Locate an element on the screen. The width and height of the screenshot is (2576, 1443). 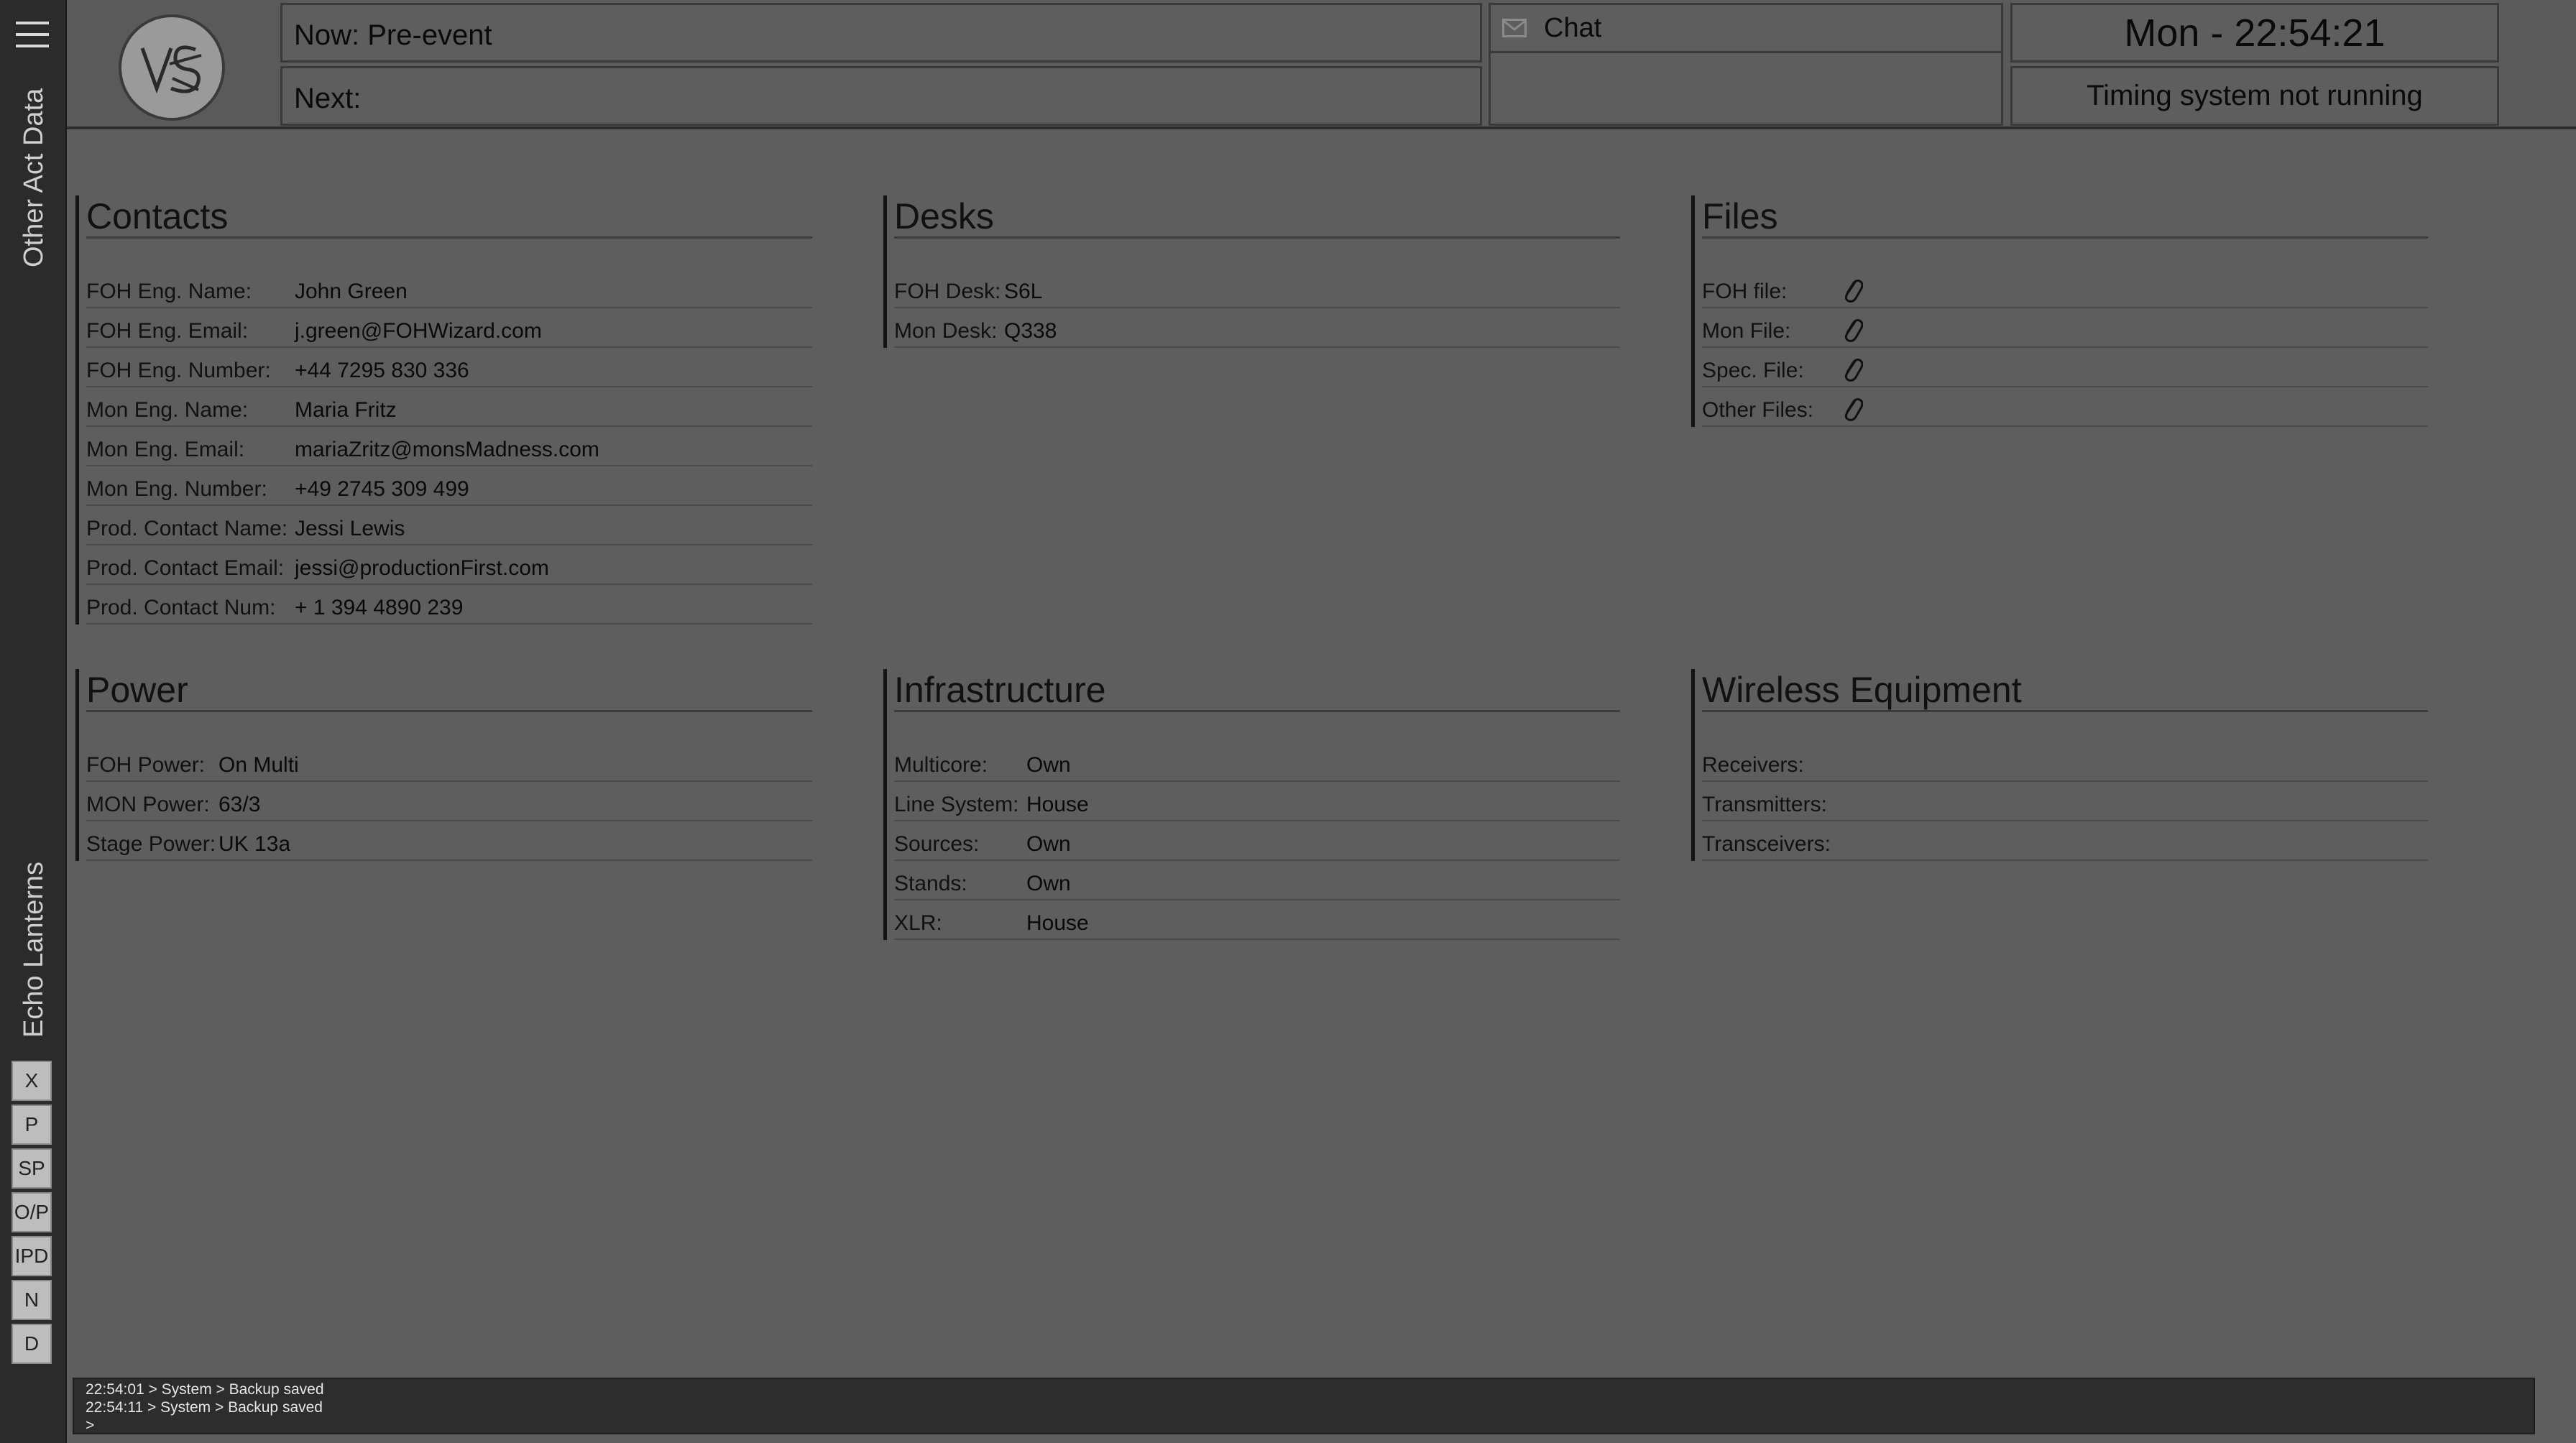
infrastructure-row: XLR: House is located at coordinates (1257, 920).